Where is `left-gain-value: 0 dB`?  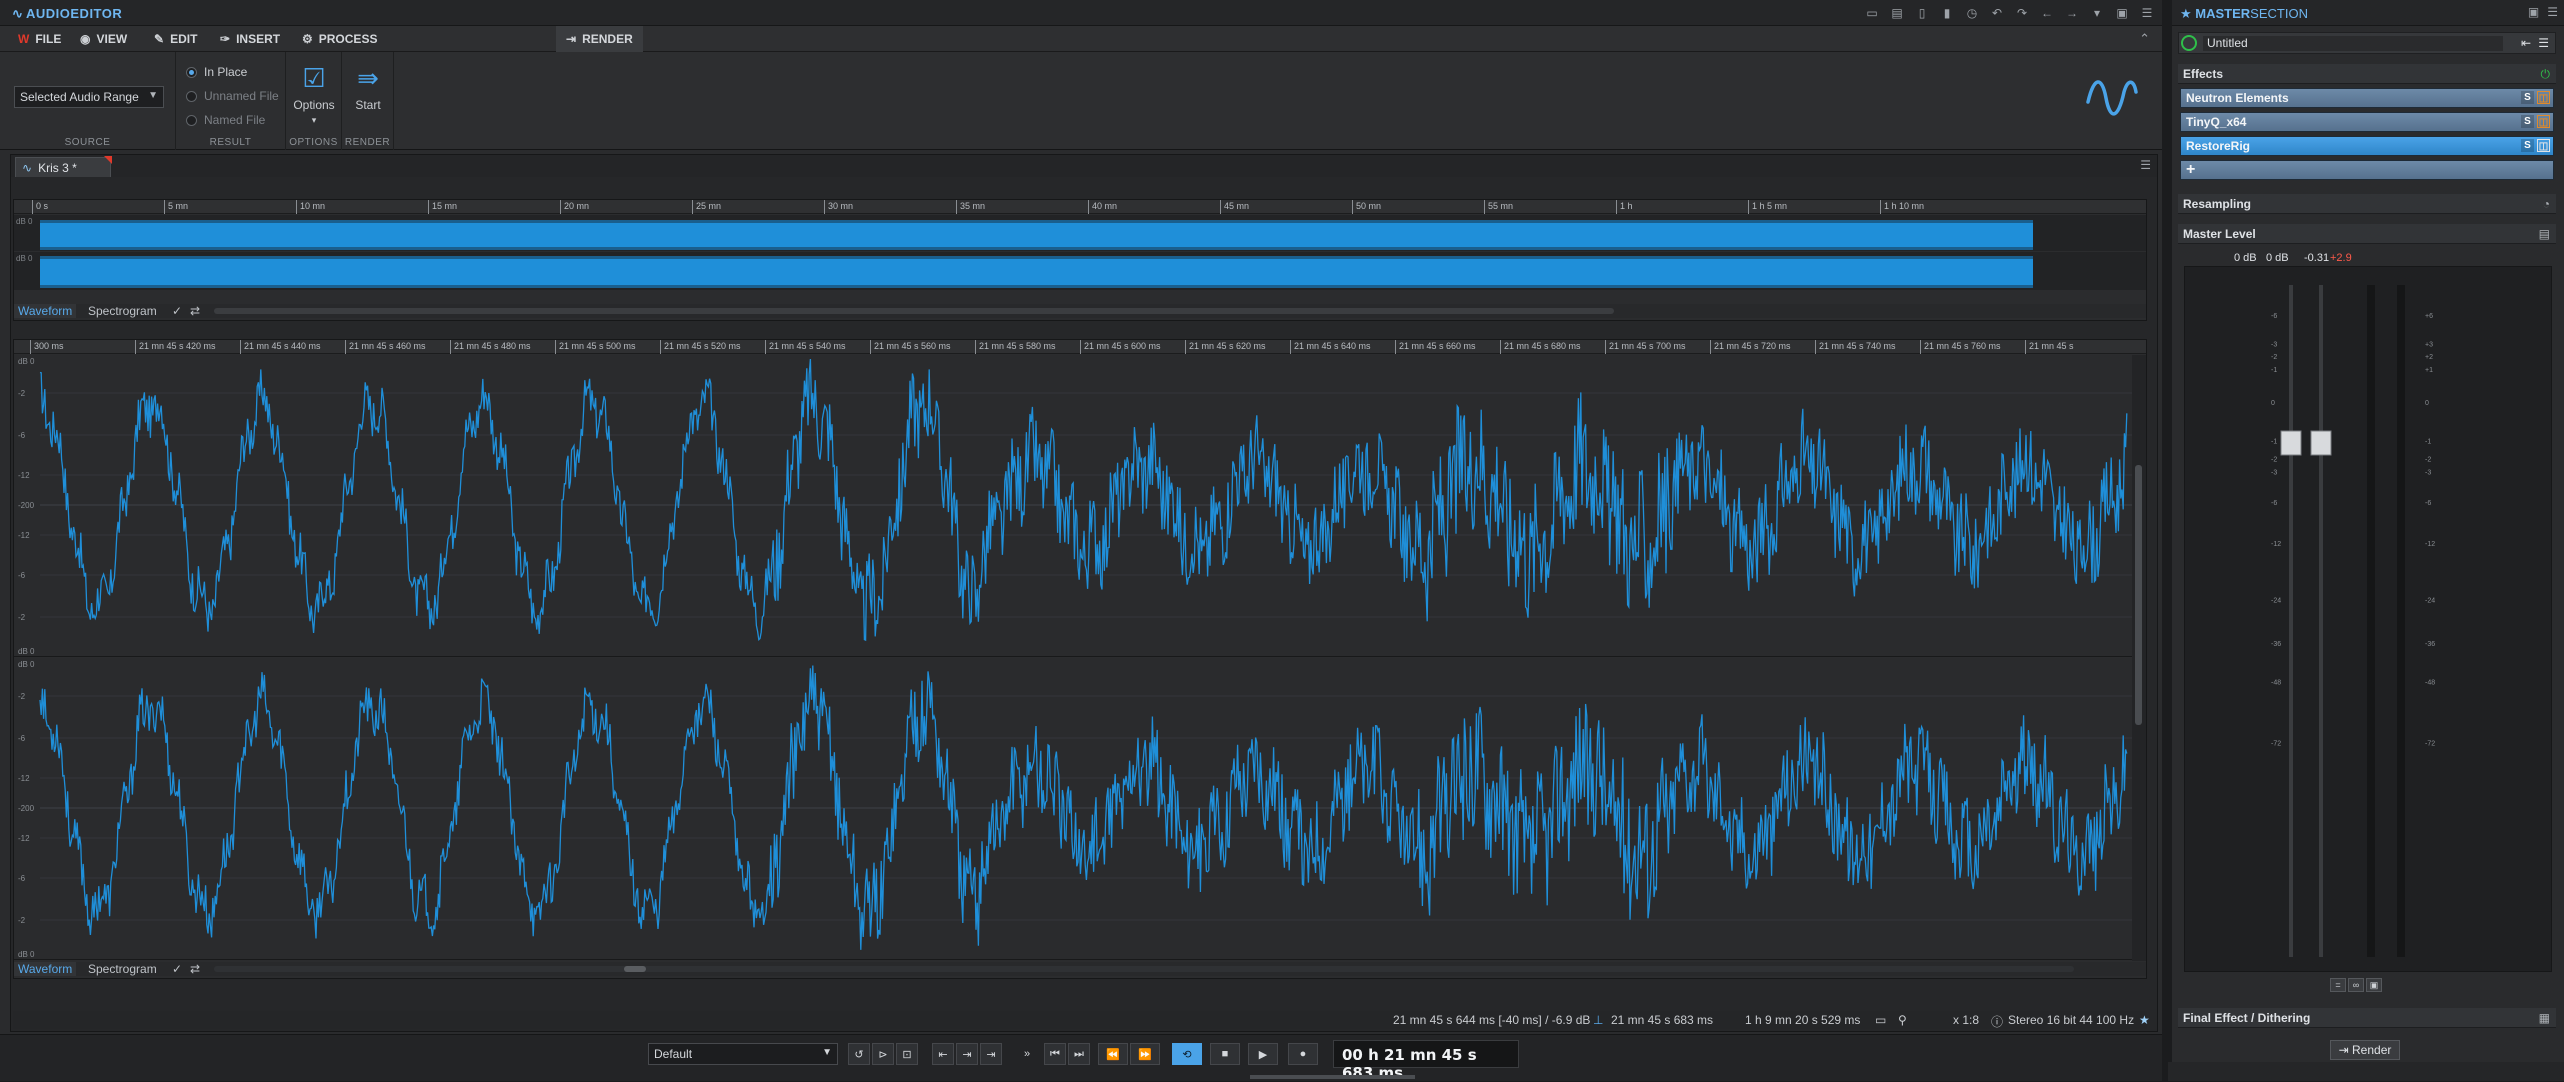 left-gain-value: 0 dB is located at coordinates (2245, 258).